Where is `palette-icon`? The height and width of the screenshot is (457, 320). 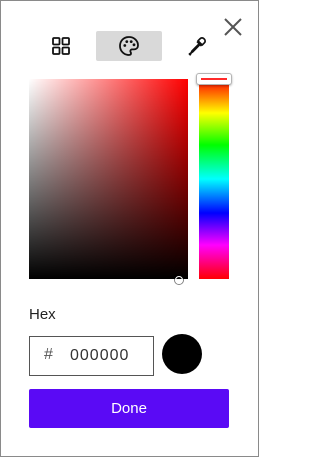 palette-icon is located at coordinates (129, 46).